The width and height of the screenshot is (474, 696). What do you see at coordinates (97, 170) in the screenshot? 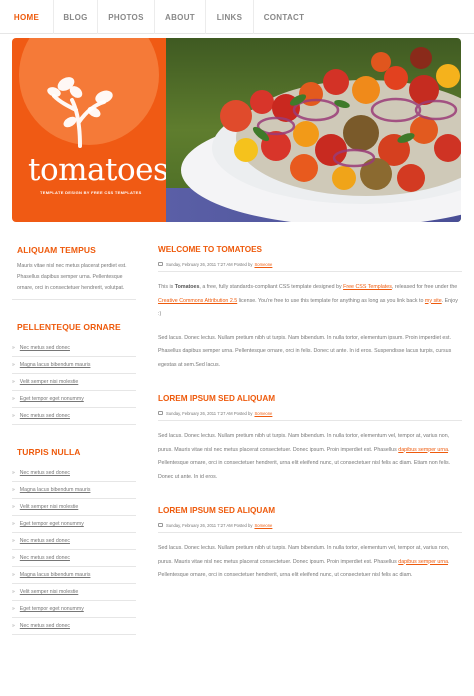
I see `hero-title: tomatoes` at bounding box center [97, 170].